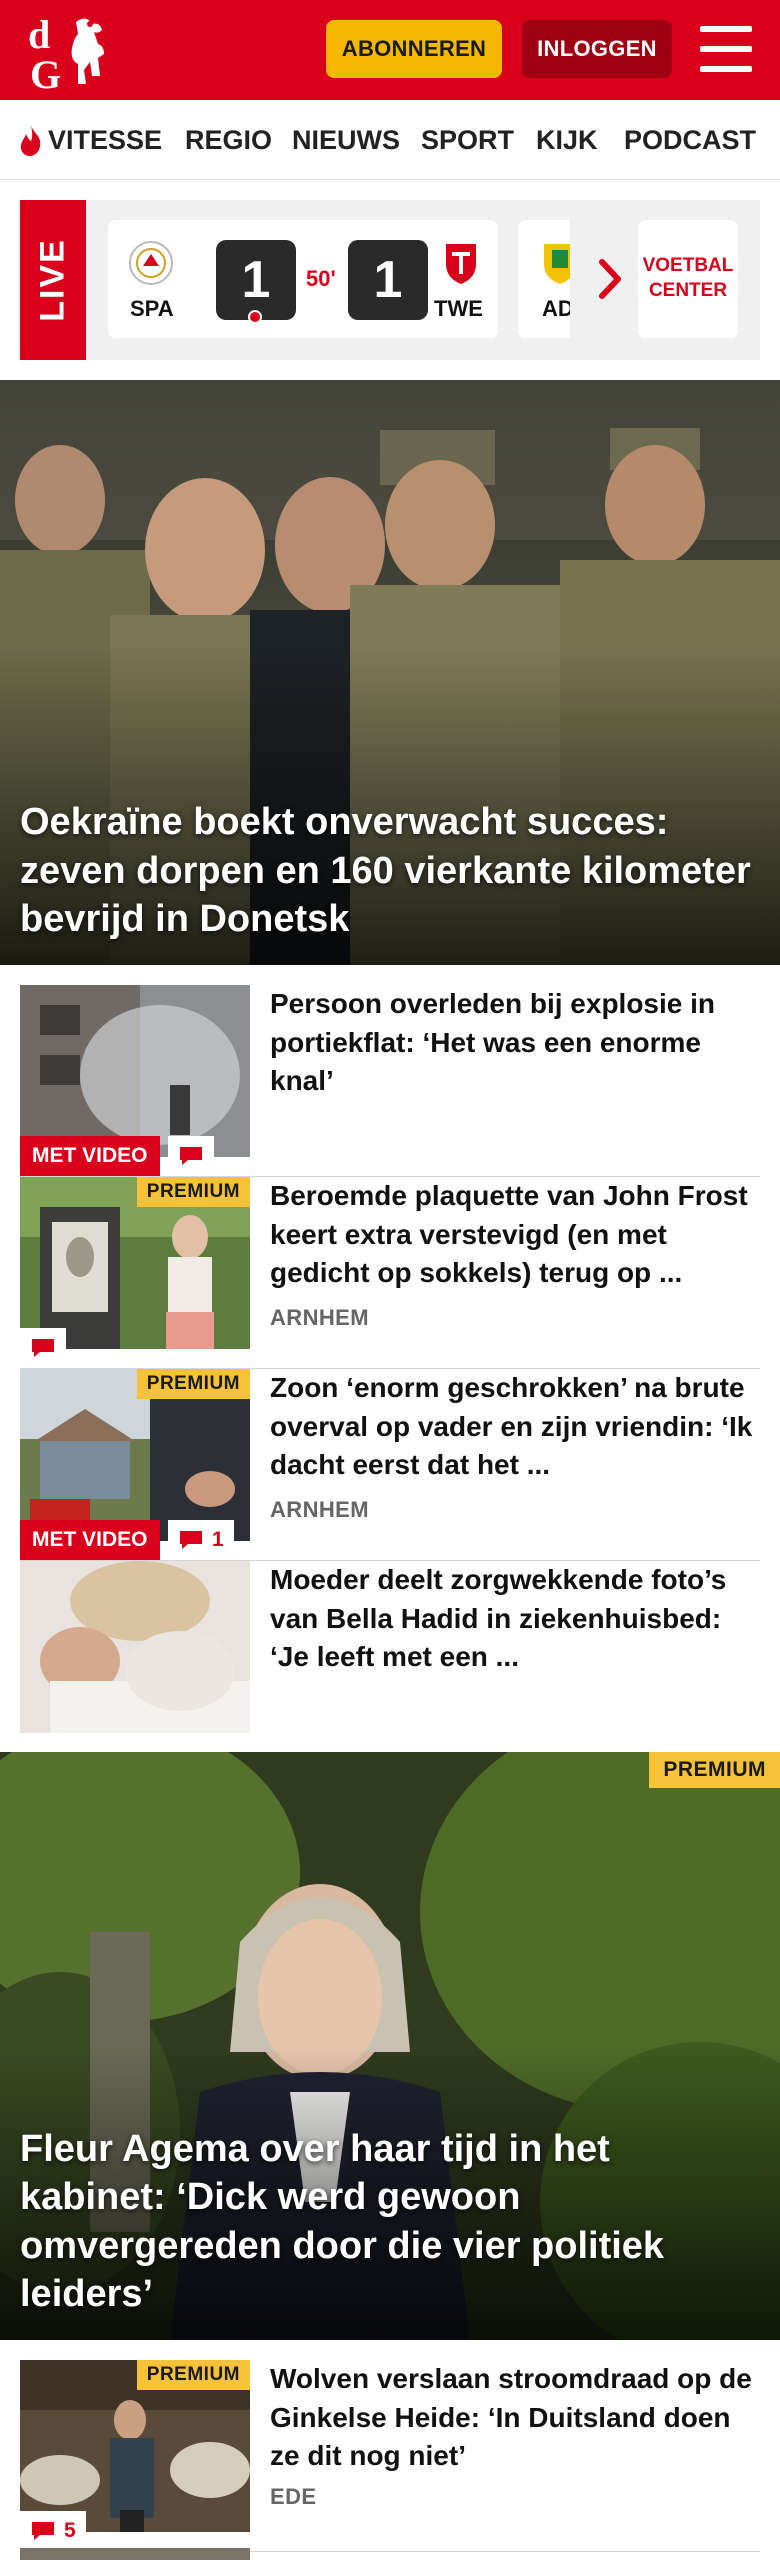 The image size is (780, 2560). I want to click on svg-text: G, so click(45, 72).